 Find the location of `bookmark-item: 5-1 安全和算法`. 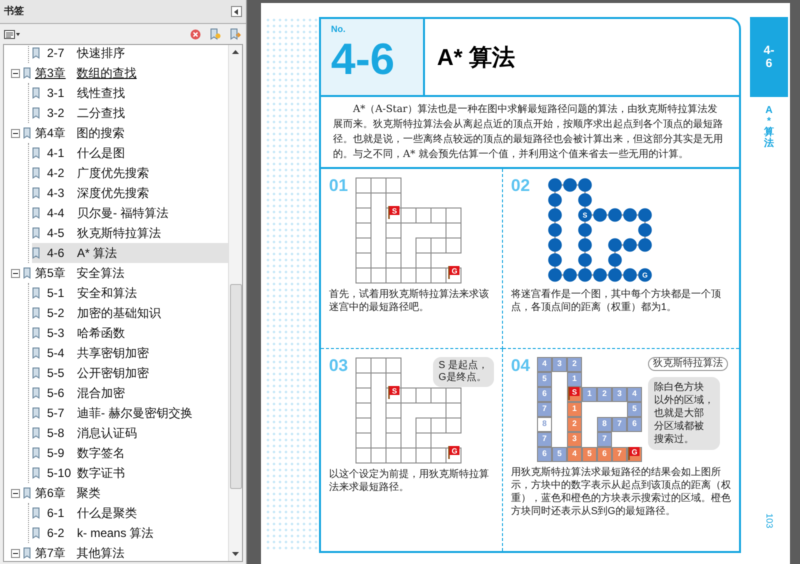

bookmark-item: 5-1 安全和算法 is located at coordinates (88, 293).